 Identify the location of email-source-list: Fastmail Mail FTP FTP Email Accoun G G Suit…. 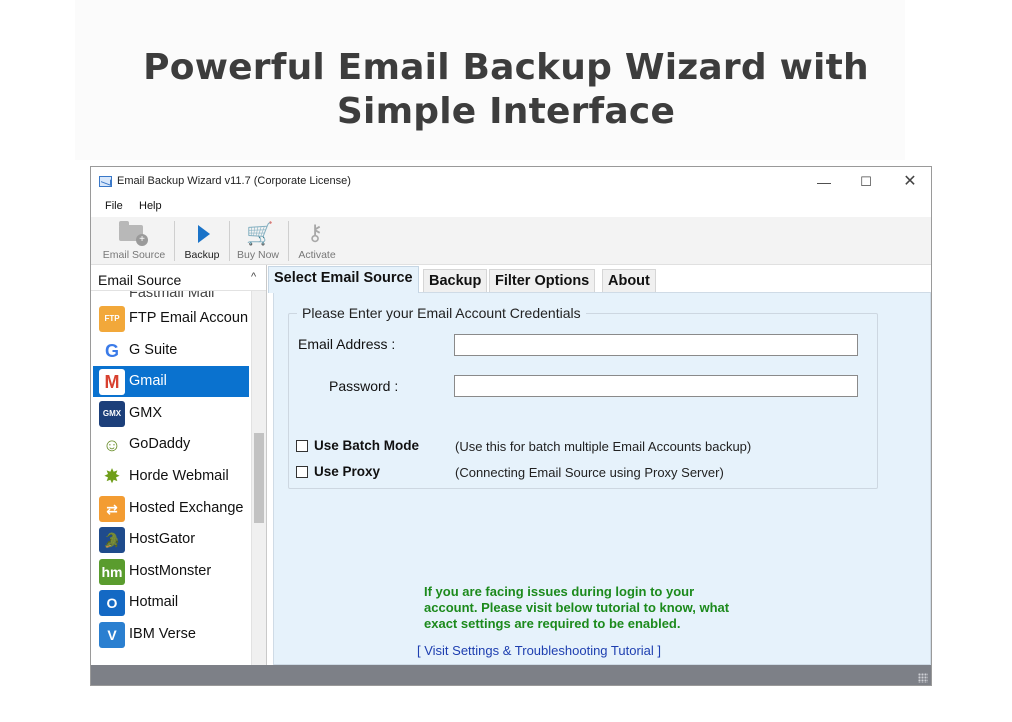
(171, 478).